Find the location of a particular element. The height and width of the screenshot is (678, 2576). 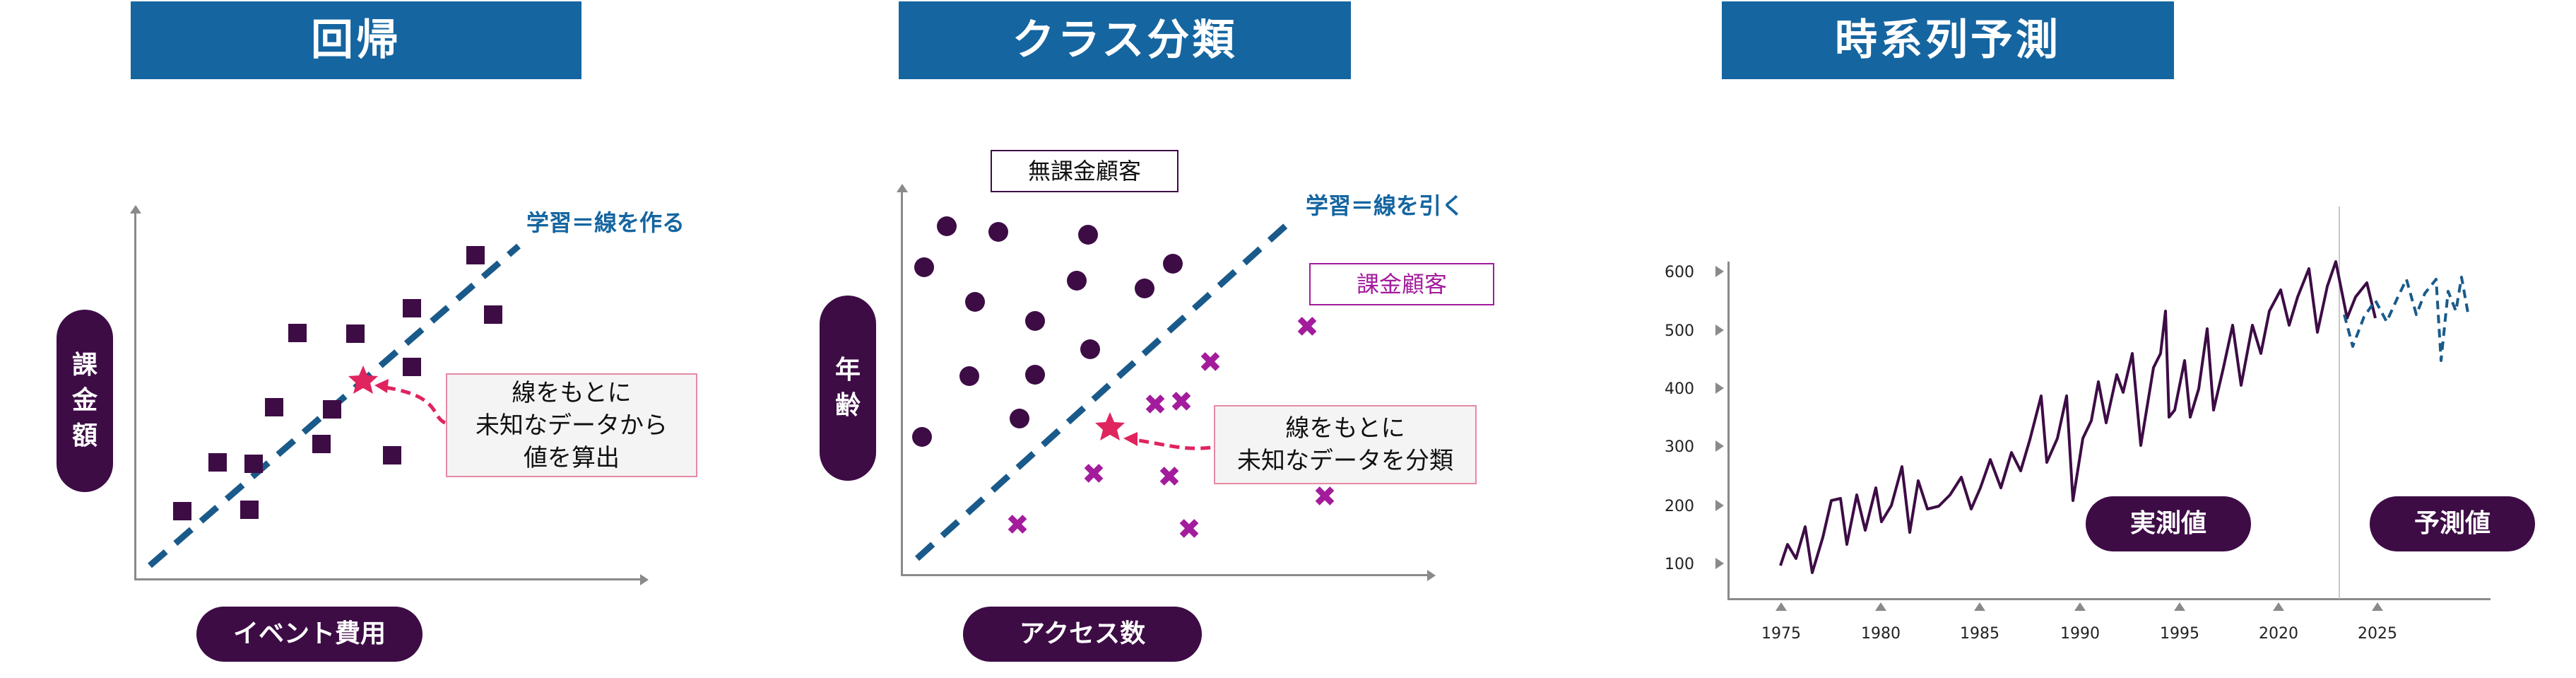

actual-series-line is located at coordinates (2078, 417).